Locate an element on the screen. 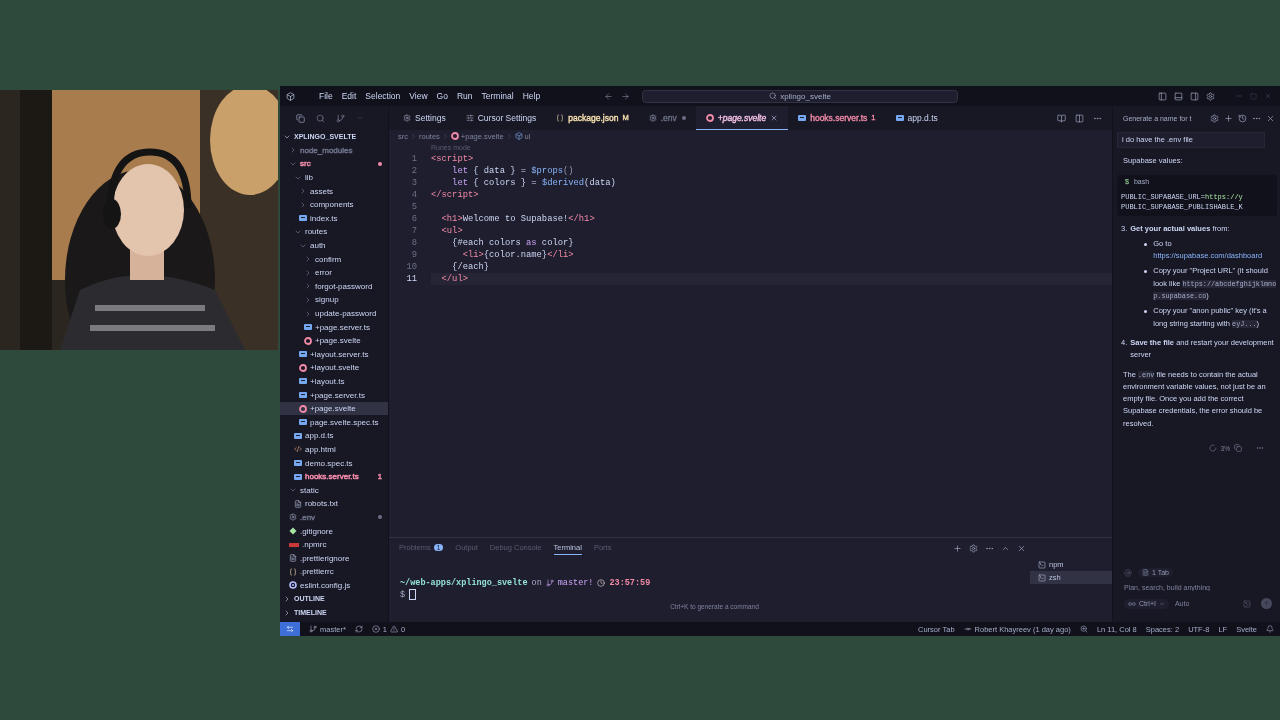  tree-entry: app.d.ts is located at coordinates (334, 436).